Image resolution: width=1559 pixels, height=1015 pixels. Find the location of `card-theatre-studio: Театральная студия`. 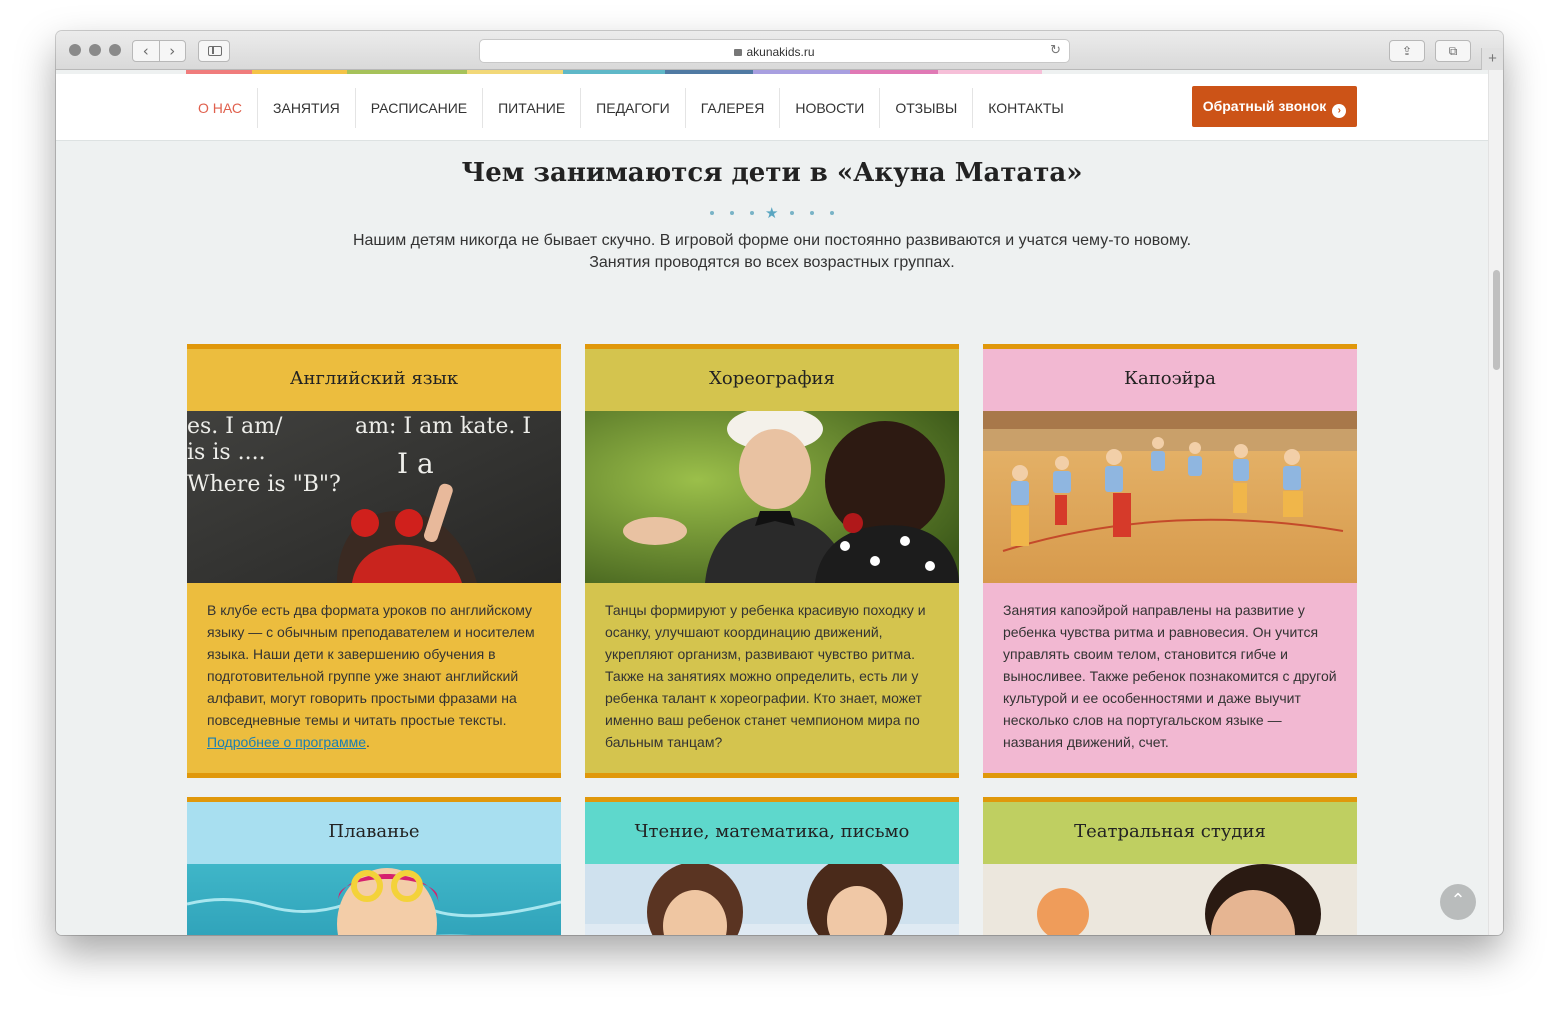

card-theatre-studio: Театральная студия is located at coordinates (1170, 866).